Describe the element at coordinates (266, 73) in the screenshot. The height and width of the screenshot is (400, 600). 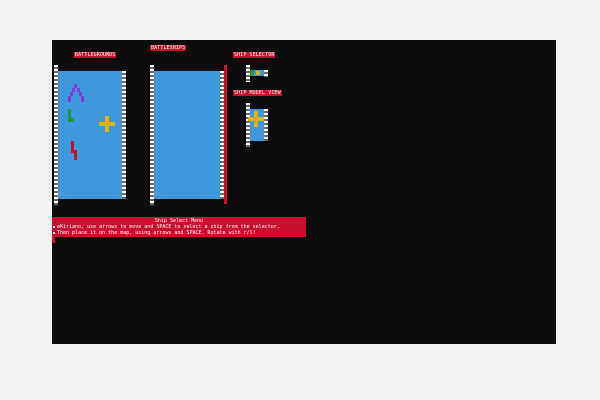
I see `selector-rail-right` at that location.